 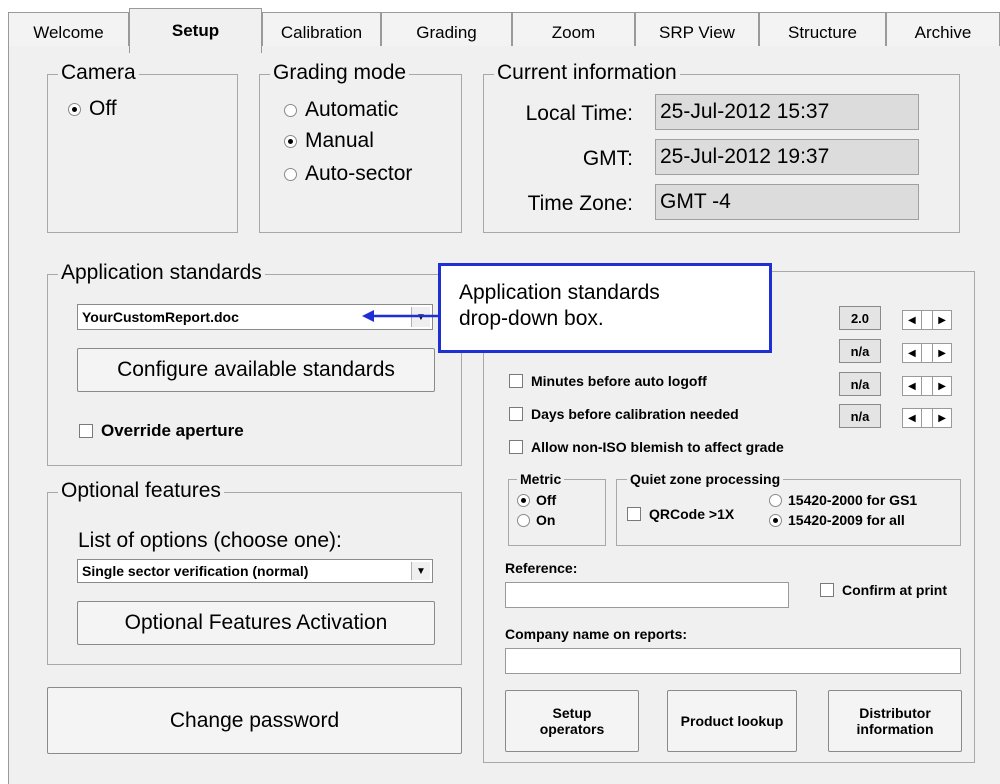 What do you see at coordinates (927, 320) in the screenshot?
I see `setting-spinner-1: ◀ ▶` at bounding box center [927, 320].